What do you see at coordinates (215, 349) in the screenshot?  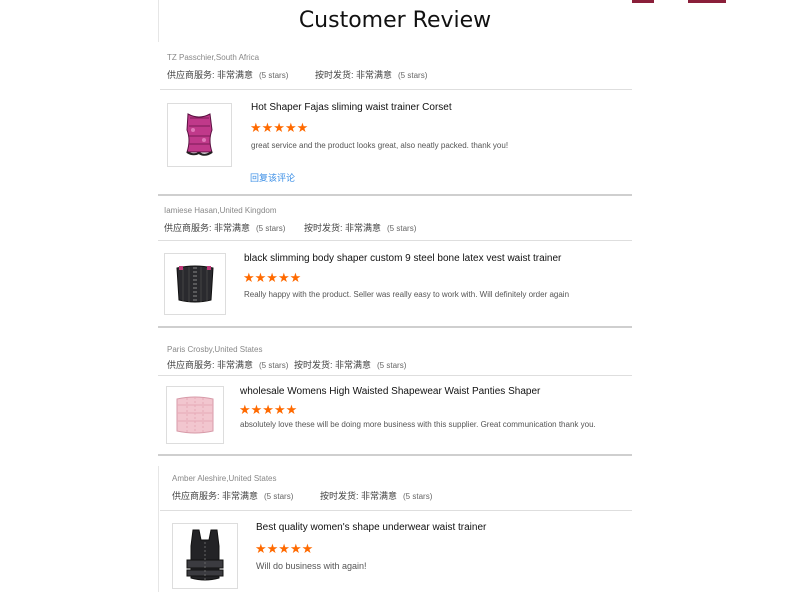 I see `reviewer-name: Paris Crosby,United States` at bounding box center [215, 349].